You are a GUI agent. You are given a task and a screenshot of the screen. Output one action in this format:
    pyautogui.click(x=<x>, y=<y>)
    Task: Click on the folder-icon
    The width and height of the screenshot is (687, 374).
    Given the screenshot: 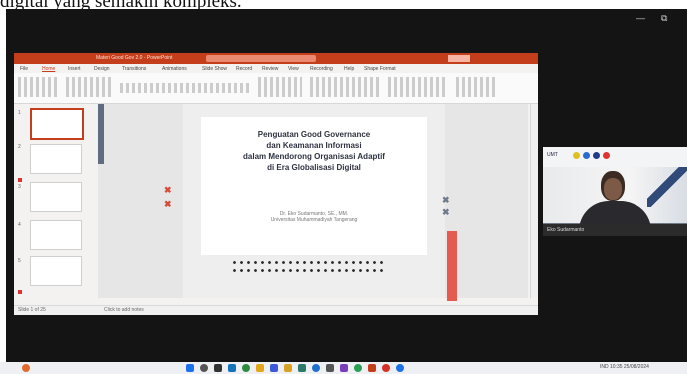 What is the action you would take?
    pyautogui.click(x=288, y=368)
    